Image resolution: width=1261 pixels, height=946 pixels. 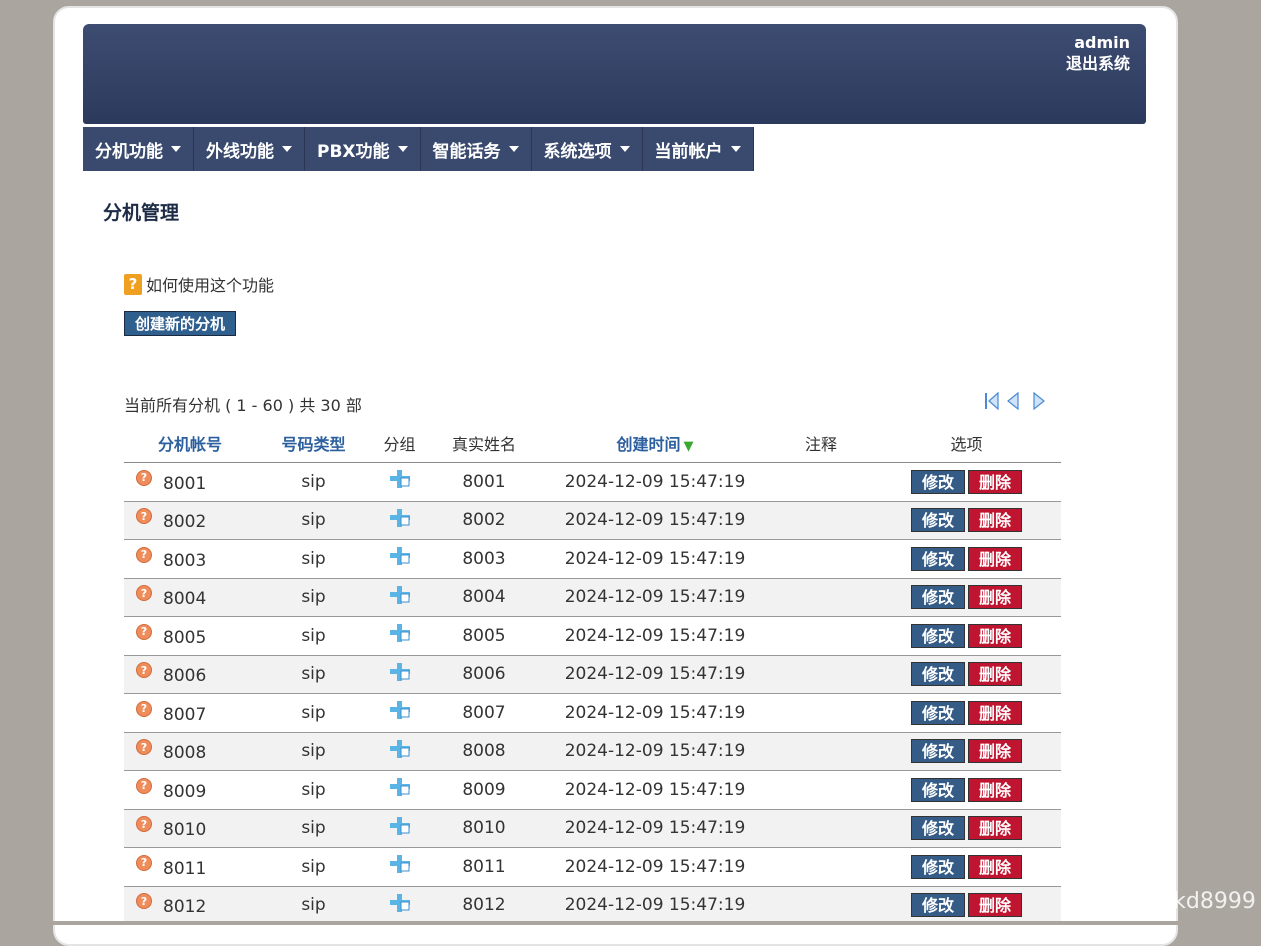 I want to click on help-icon: ?, so click(x=133, y=284).